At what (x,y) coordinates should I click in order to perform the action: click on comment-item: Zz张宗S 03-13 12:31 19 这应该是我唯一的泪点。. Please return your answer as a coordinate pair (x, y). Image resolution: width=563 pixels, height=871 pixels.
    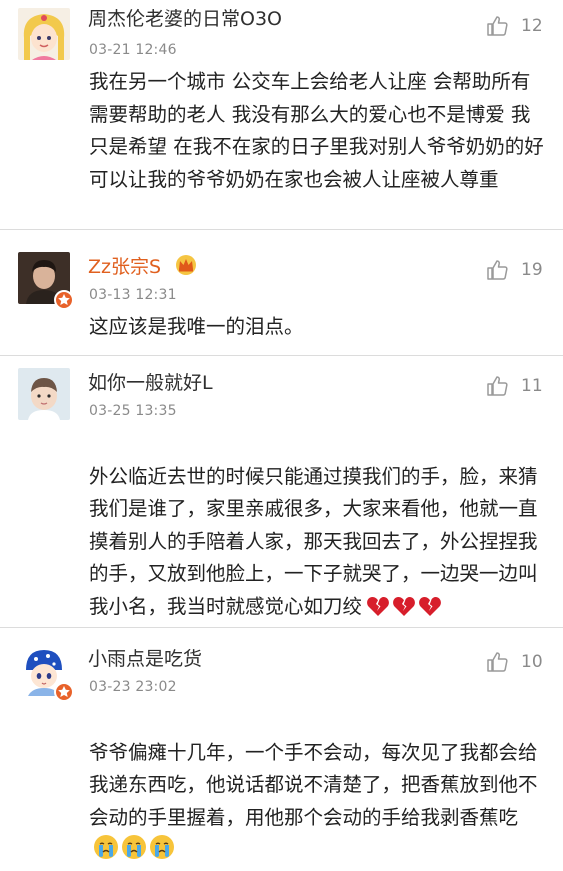
    Looking at the image, I should click on (281, 293).